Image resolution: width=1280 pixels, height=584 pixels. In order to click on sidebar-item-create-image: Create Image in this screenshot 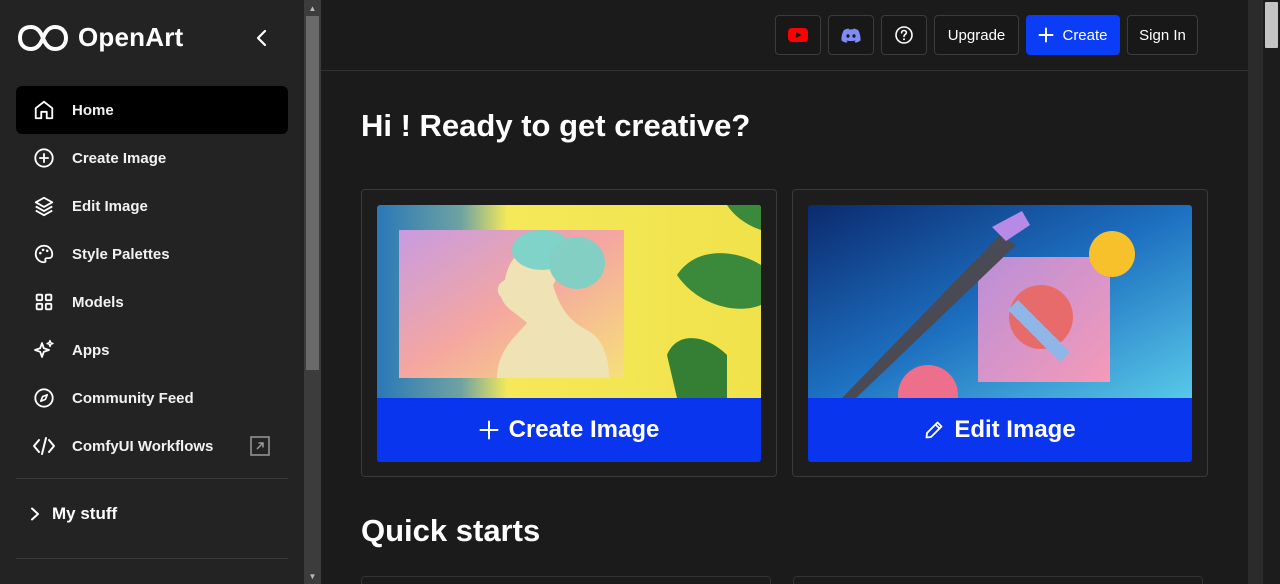, I will do `click(152, 158)`.